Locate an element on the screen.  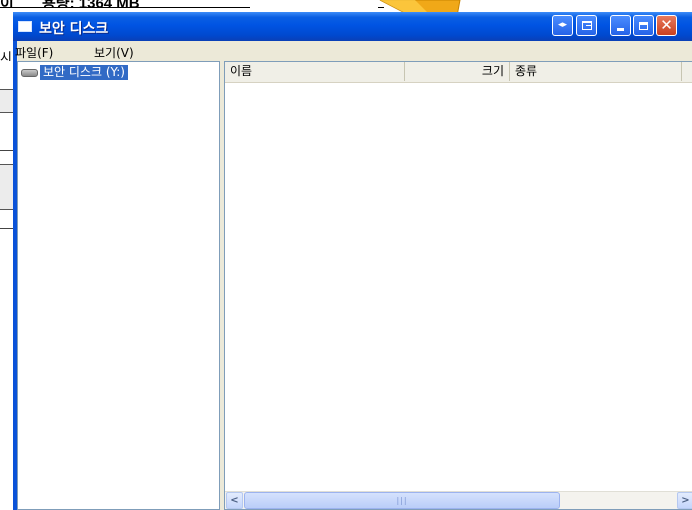
column-header-size: 크기 is located at coordinates (457, 71).